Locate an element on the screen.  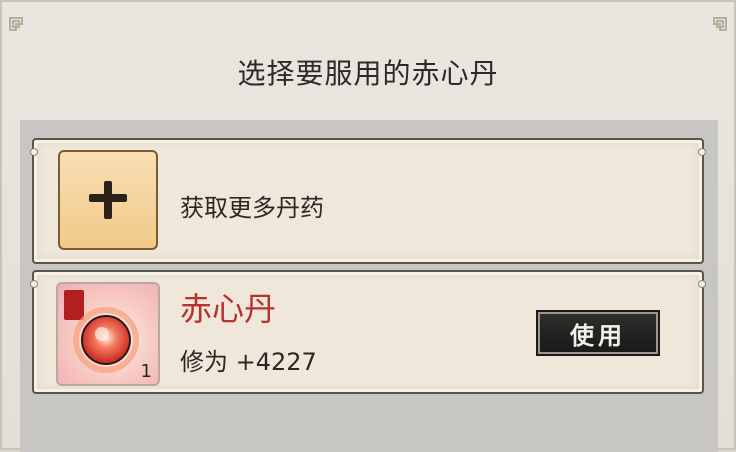
get-more-pills-label: 获取更多丹药 is located at coordinates (252, 208).